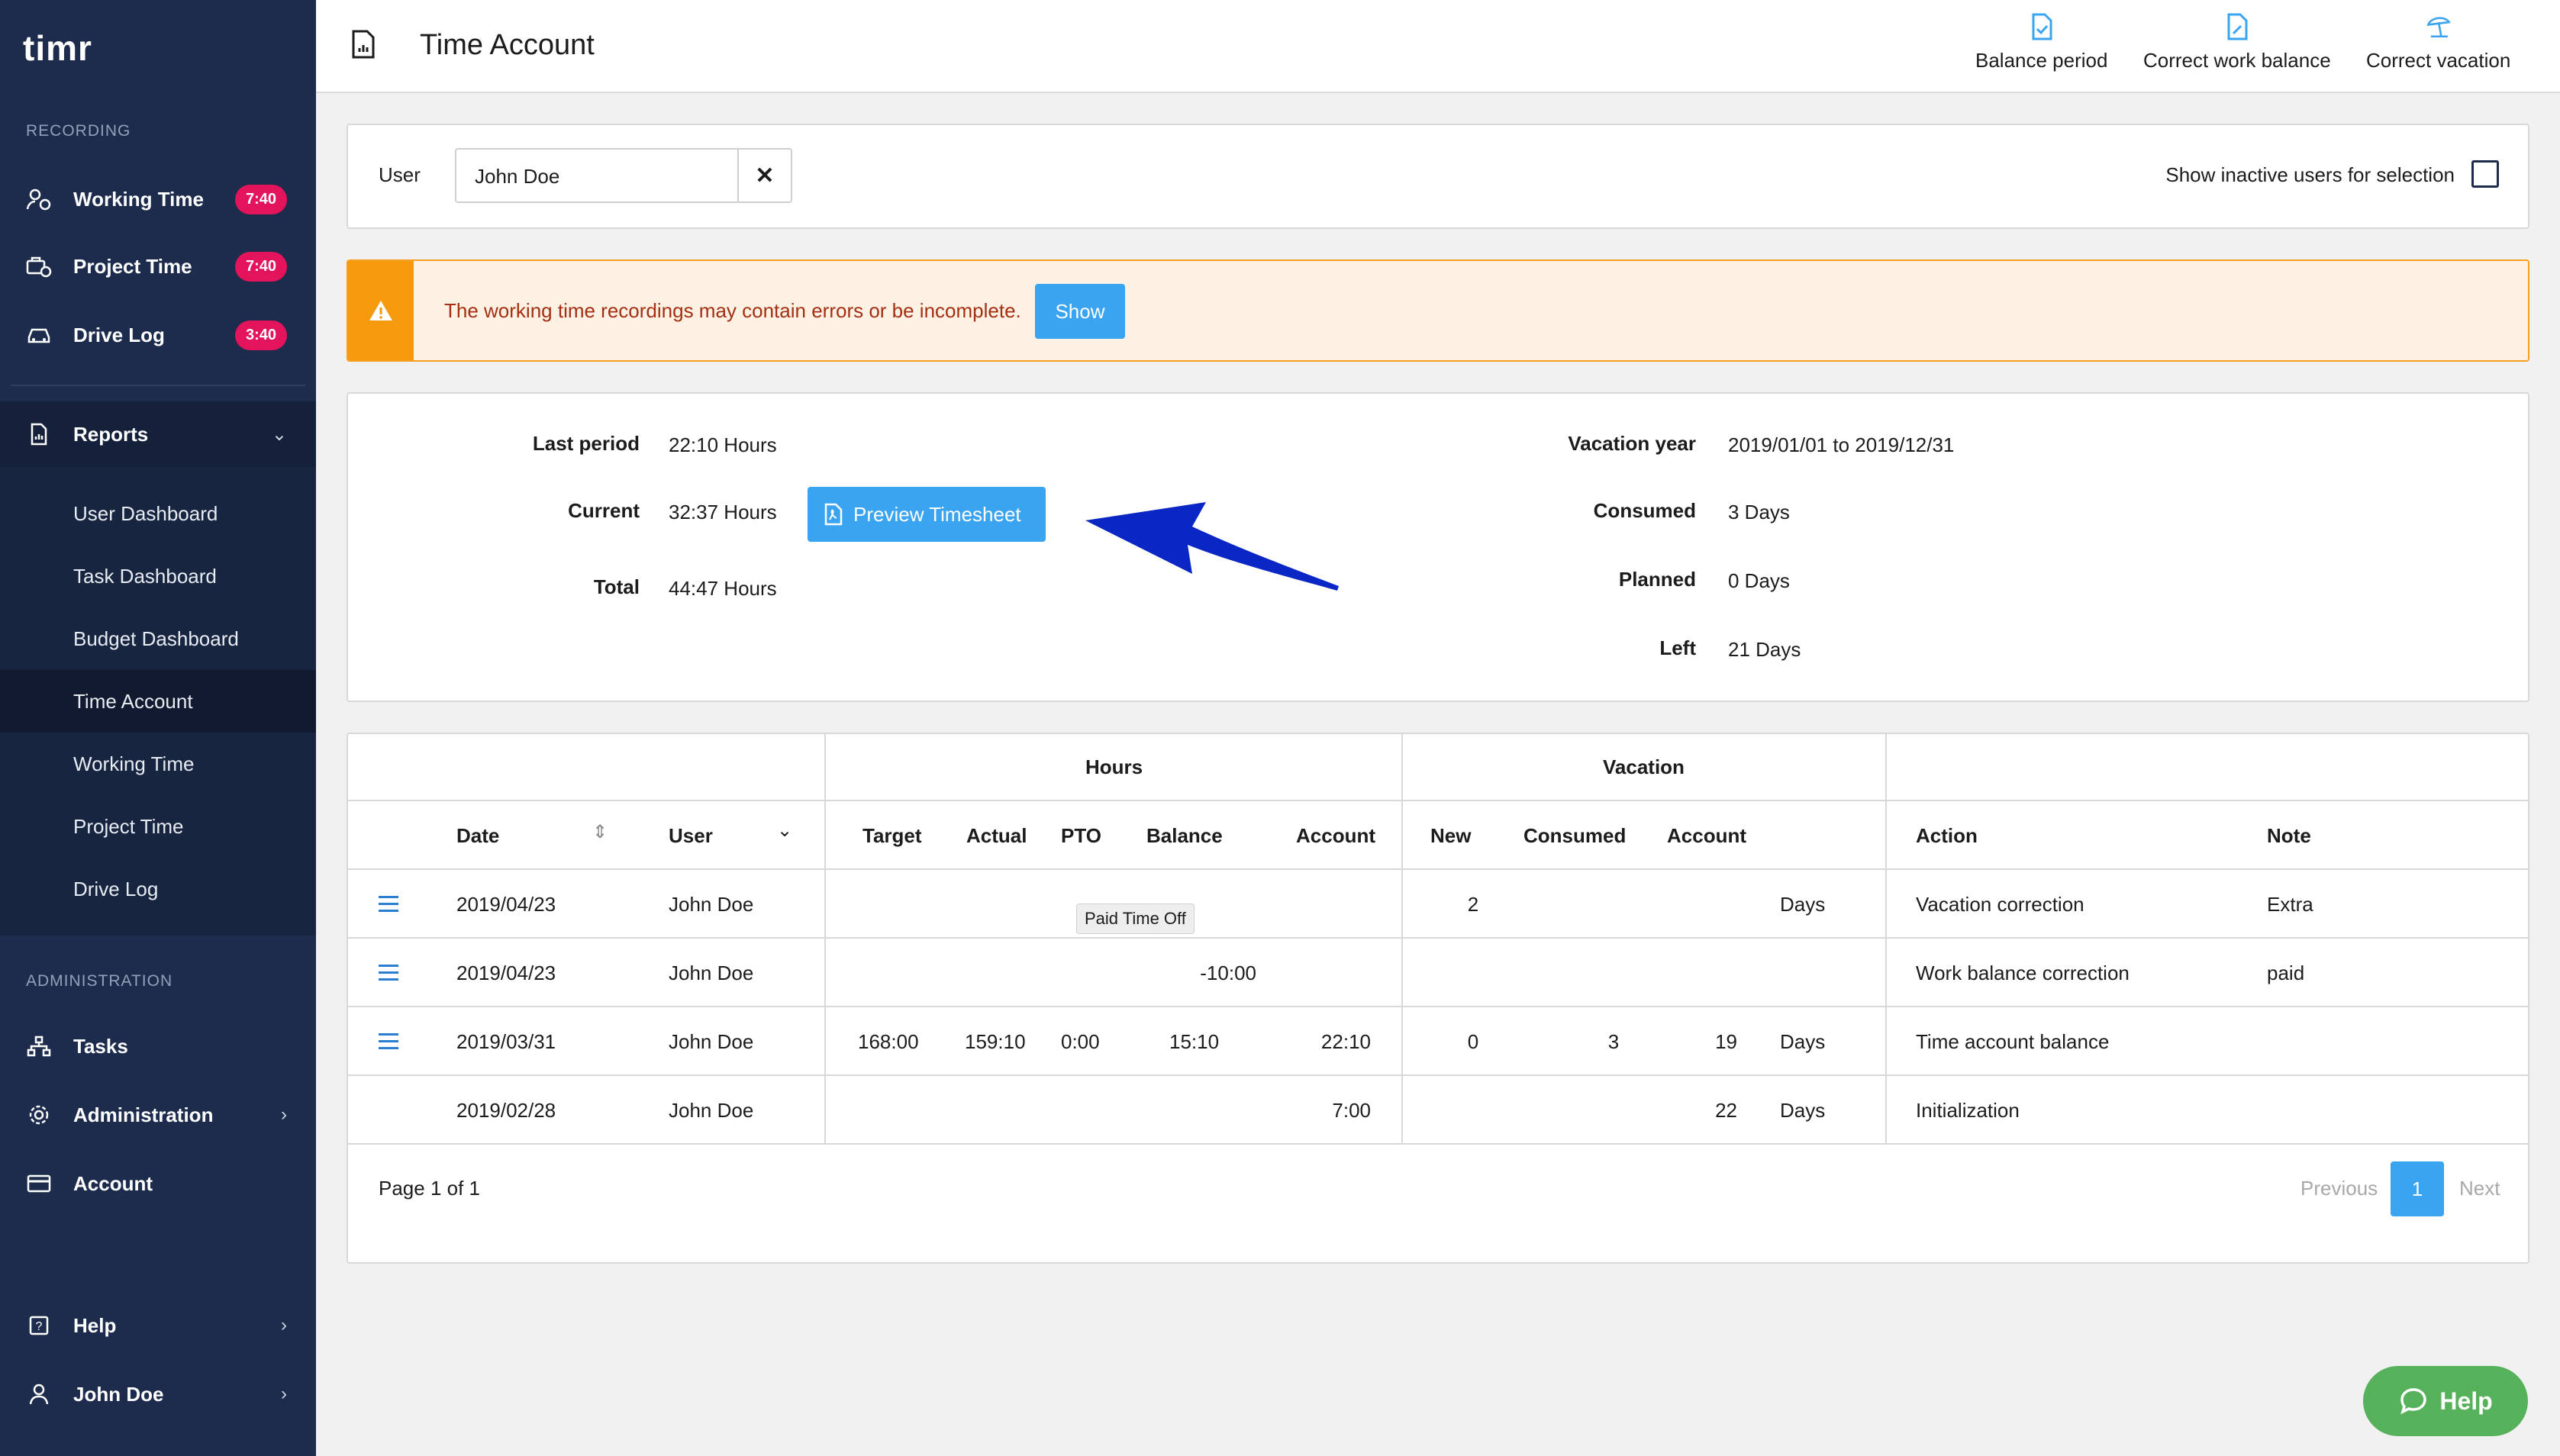  I want to click on planned-label: Planned, so click(1657, 579).